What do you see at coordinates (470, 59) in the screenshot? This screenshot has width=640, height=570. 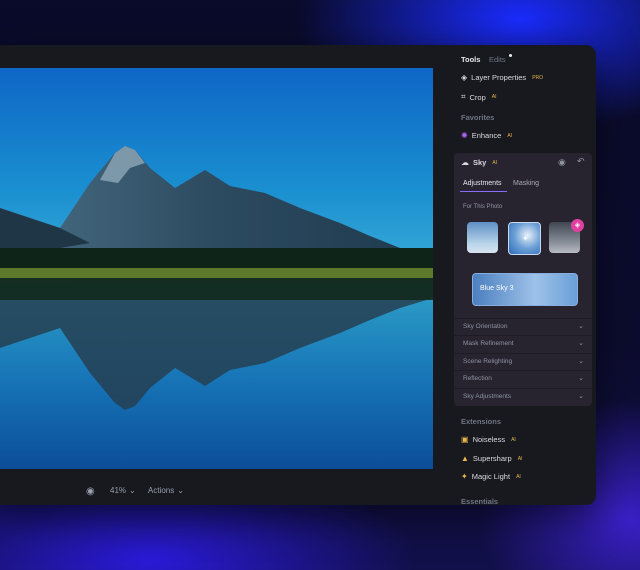 I see `tab-tools: Tools` at bounding box center [470, 59].